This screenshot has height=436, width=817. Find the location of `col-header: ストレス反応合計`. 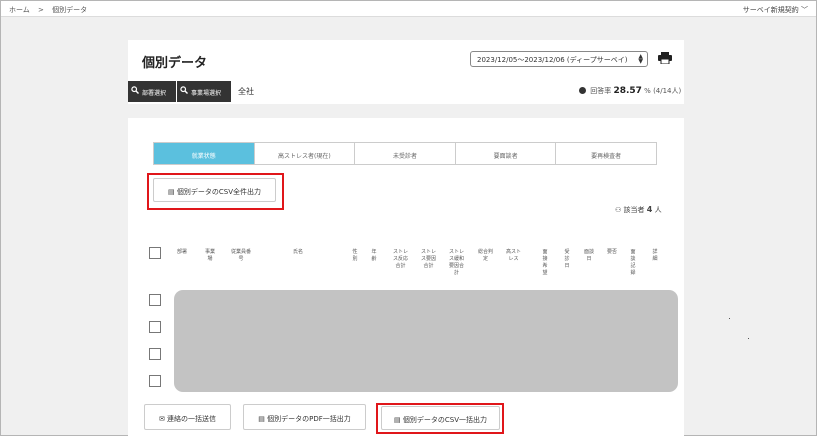

col-header: ストレス反応合計 is located at coordinates (400, 259).